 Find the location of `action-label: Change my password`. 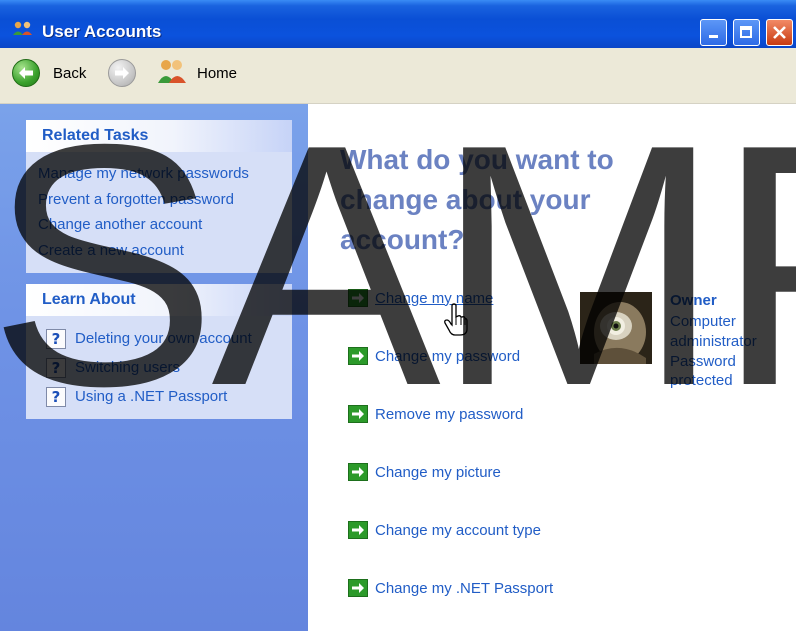

action-label: Change my password is located at coordinates (448, 356).